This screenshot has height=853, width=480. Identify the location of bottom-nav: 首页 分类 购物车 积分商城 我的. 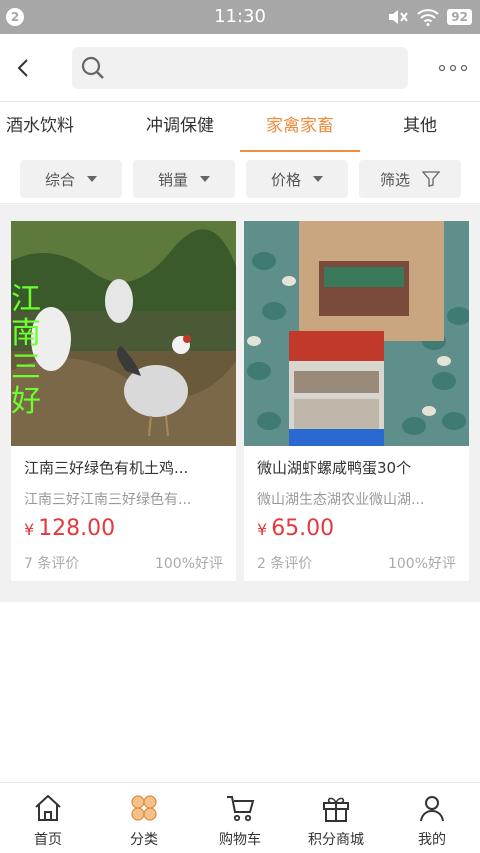
(240, 817).